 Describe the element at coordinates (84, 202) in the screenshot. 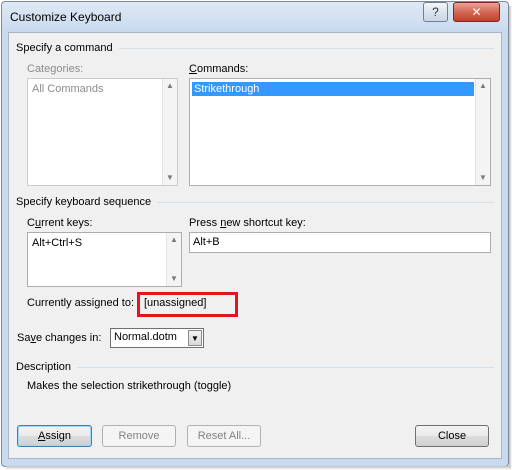

I see `section-title: Specify keyboard sequence` at that location.